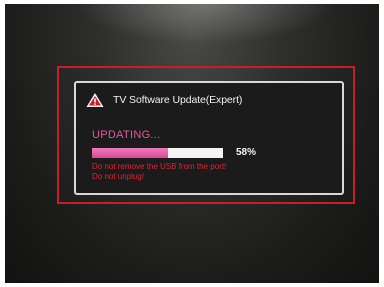 This screenshot has height=287, width=384. I want to click on progress-bar-fill, so click(130, 153).